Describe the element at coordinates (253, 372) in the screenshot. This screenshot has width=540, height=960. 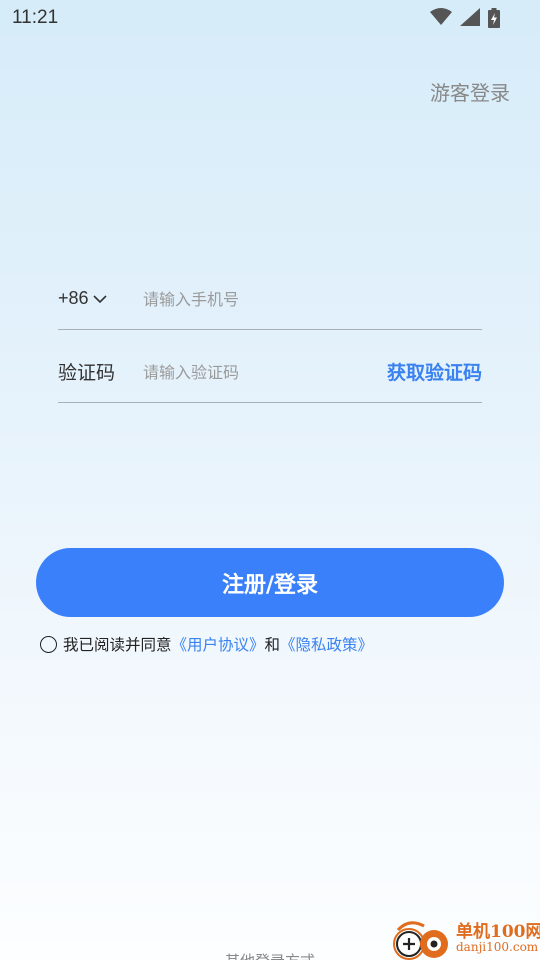
I see `verification-code-input` at that location.